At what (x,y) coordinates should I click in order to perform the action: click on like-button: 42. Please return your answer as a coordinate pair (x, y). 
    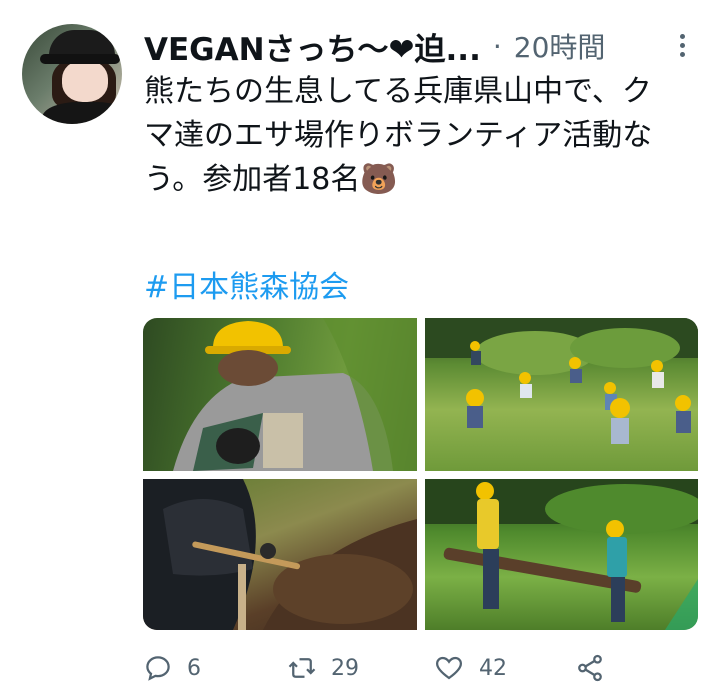
    Looking at the image, I should click on (470, 668).